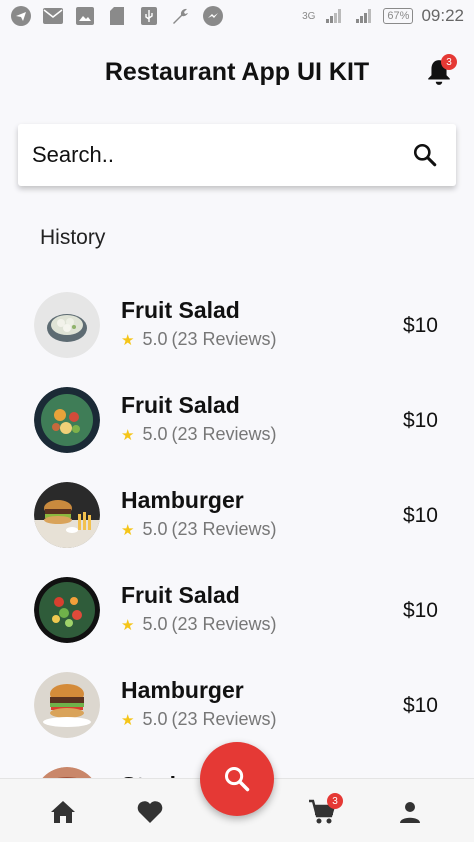 Image resolution: width=474 pixels, height=842 pixels. I want to click on mail-icon, so click(53, 16).